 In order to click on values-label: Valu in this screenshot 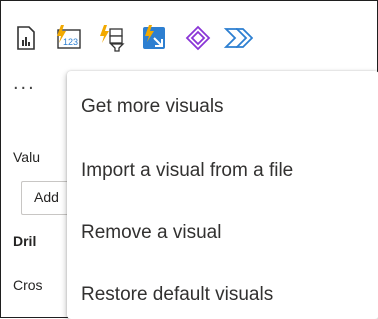, I will do `click(26, 157)`.